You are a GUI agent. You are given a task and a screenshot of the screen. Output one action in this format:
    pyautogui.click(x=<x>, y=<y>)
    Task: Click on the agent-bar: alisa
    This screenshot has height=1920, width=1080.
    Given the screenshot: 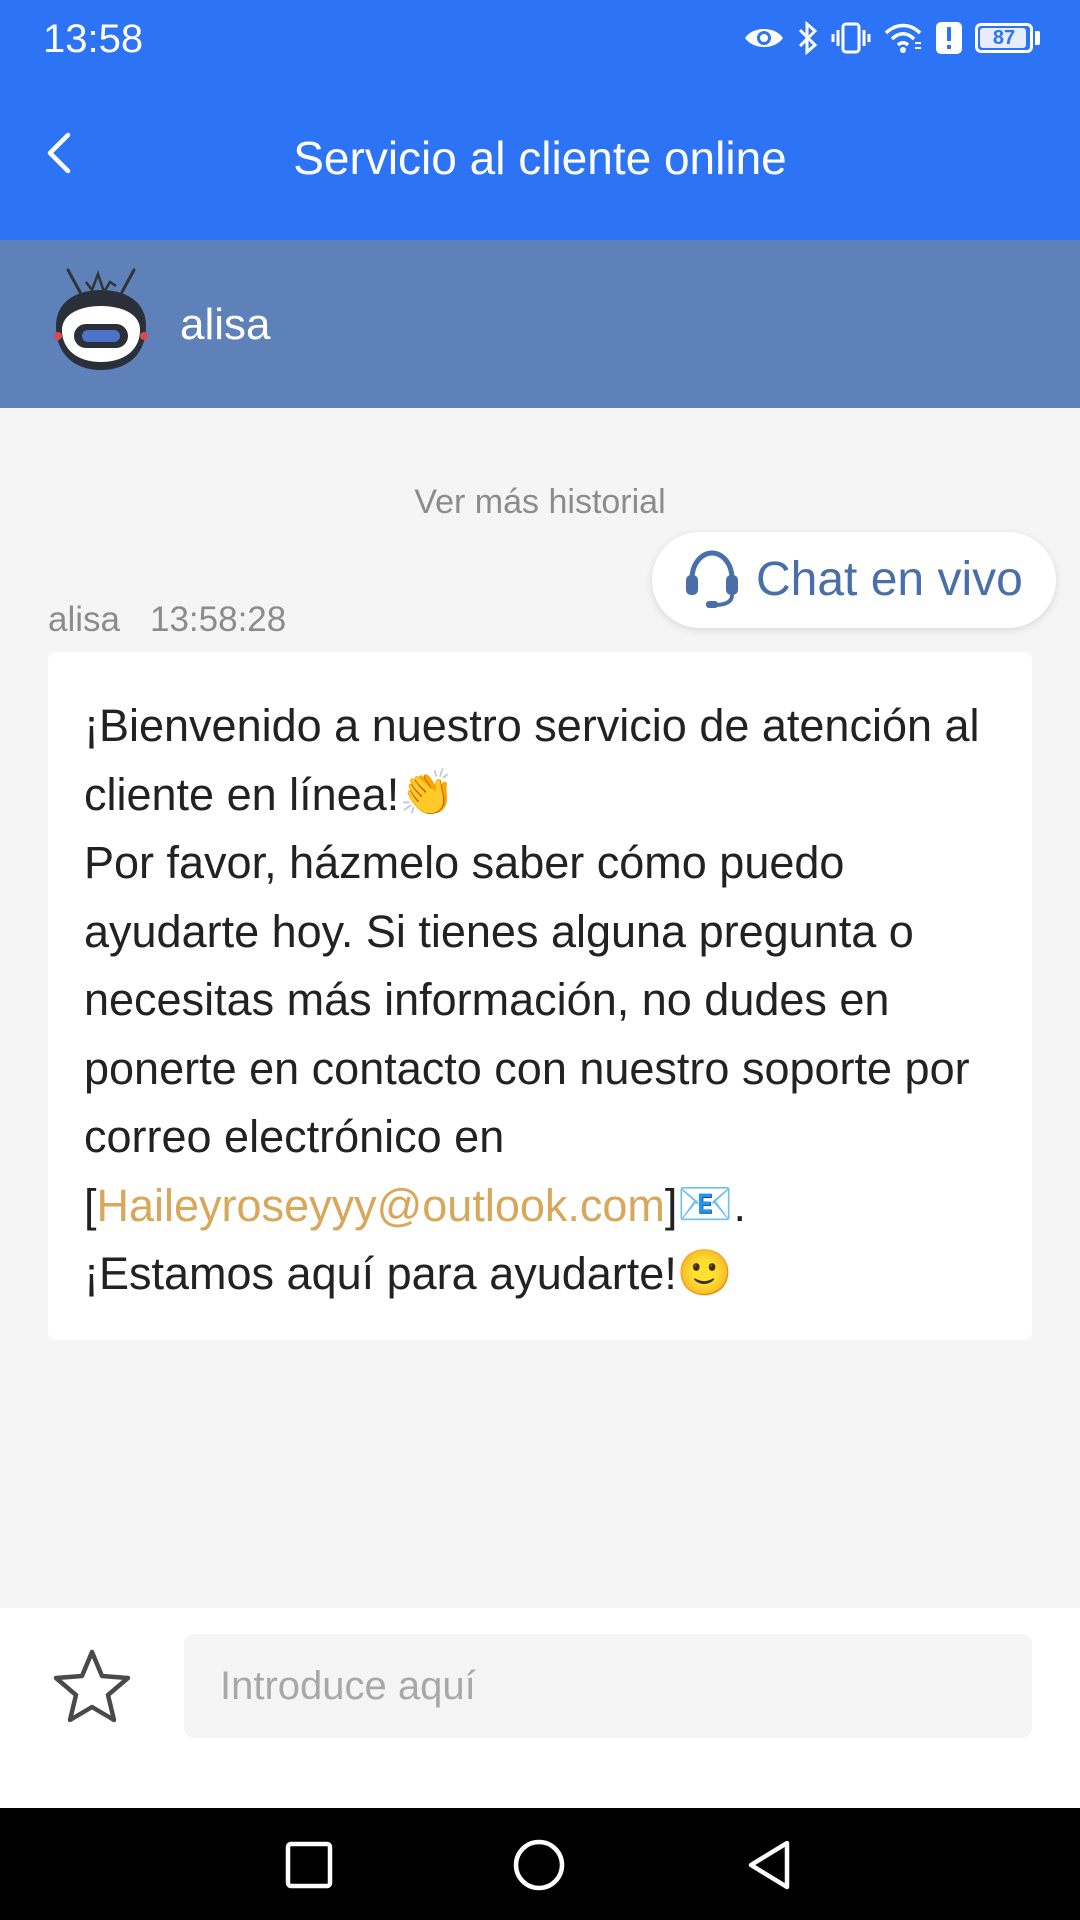 What is the action you would take?
    pyautogui.click(x=540, y=324)
    